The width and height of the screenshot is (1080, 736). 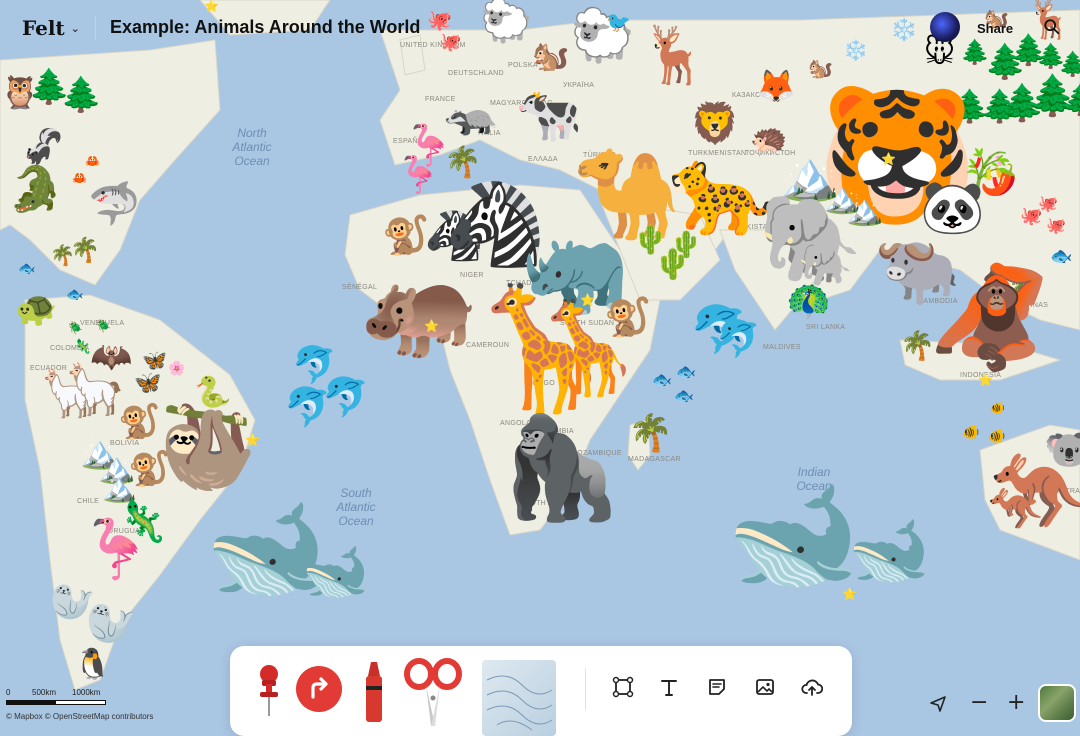 What do you see at coordinates (990, 318) in the screenshot?
I see `animal-marker: 🦧` at bounding box center [990, 318].